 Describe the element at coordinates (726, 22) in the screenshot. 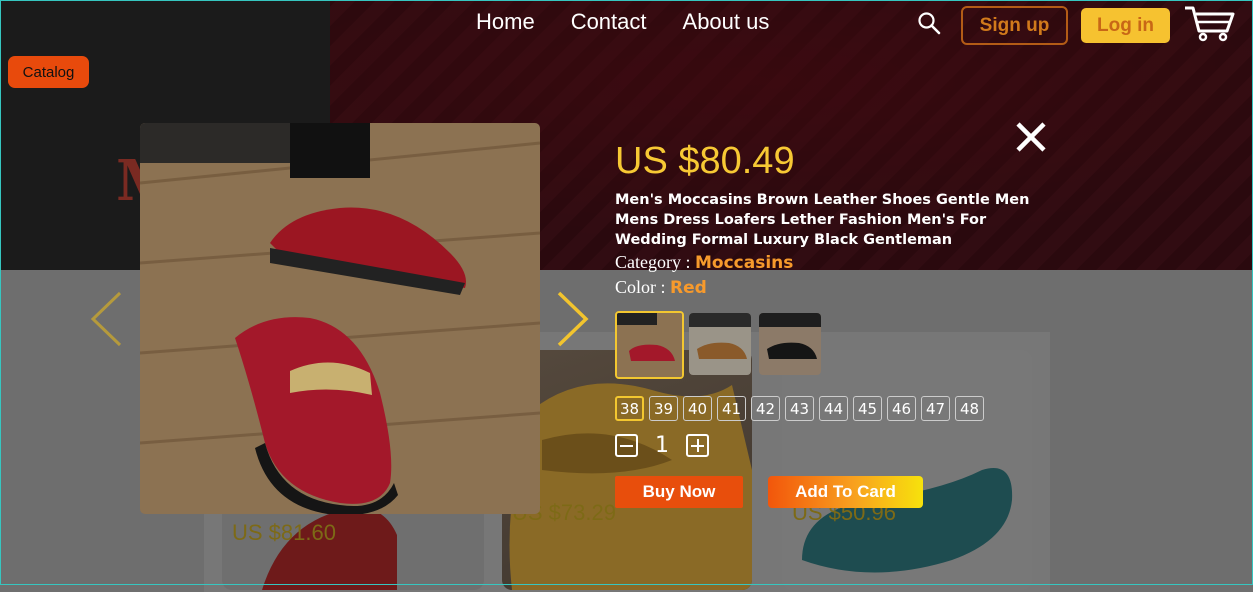

I see `nav-about-link: About us` at that location.